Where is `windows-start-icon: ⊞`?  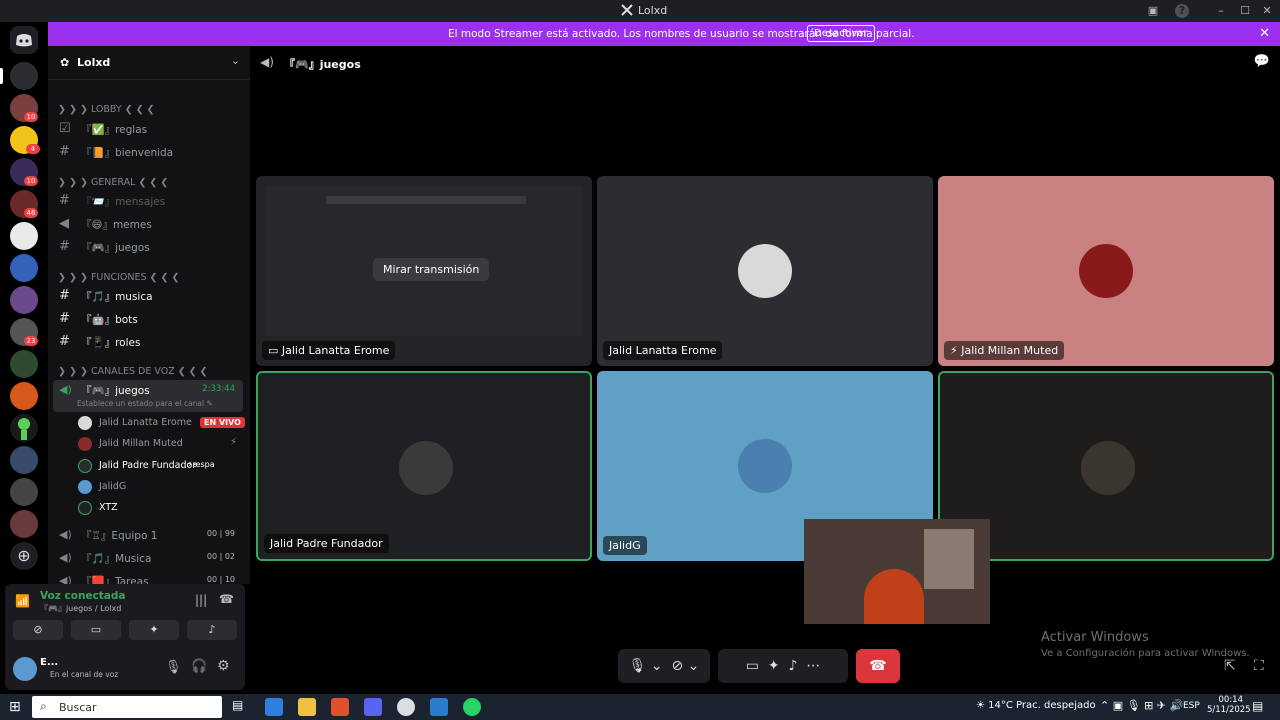
windows-start-icon: ⊞ is located at coordinates (15, 707).